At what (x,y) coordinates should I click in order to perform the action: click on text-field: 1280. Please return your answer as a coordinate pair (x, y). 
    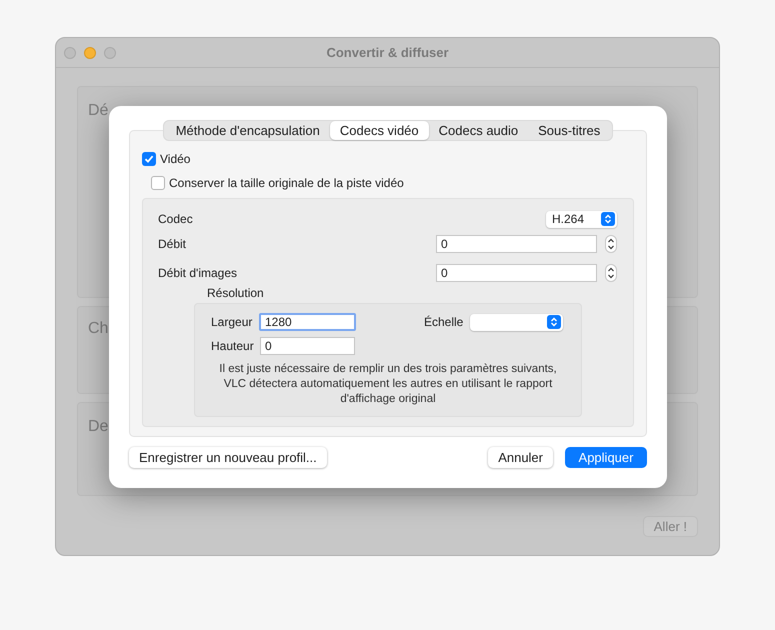
    Looking at the image, I should click on (307, 322).